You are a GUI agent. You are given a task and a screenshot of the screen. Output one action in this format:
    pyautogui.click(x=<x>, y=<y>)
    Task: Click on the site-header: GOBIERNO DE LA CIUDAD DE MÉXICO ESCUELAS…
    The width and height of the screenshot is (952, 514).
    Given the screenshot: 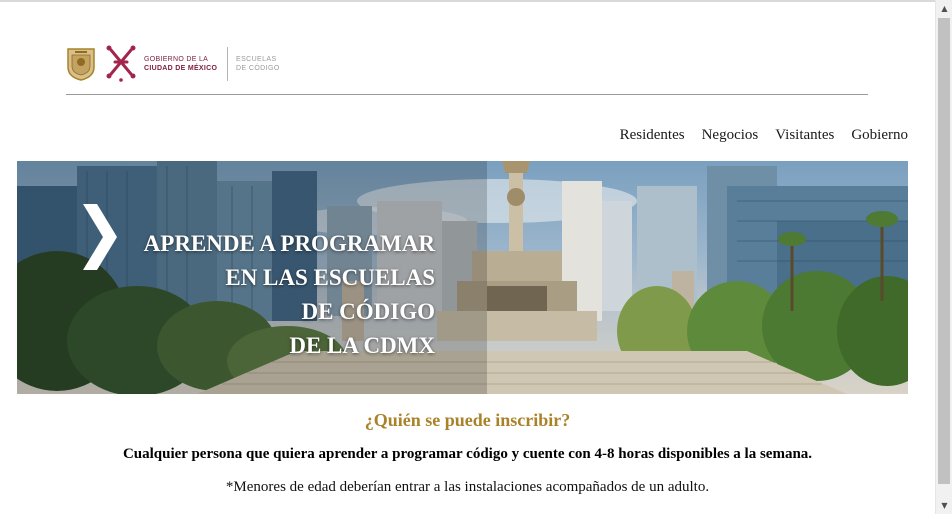 What is the action you would take?
    pyautogui.click(x=467, y=69)
    